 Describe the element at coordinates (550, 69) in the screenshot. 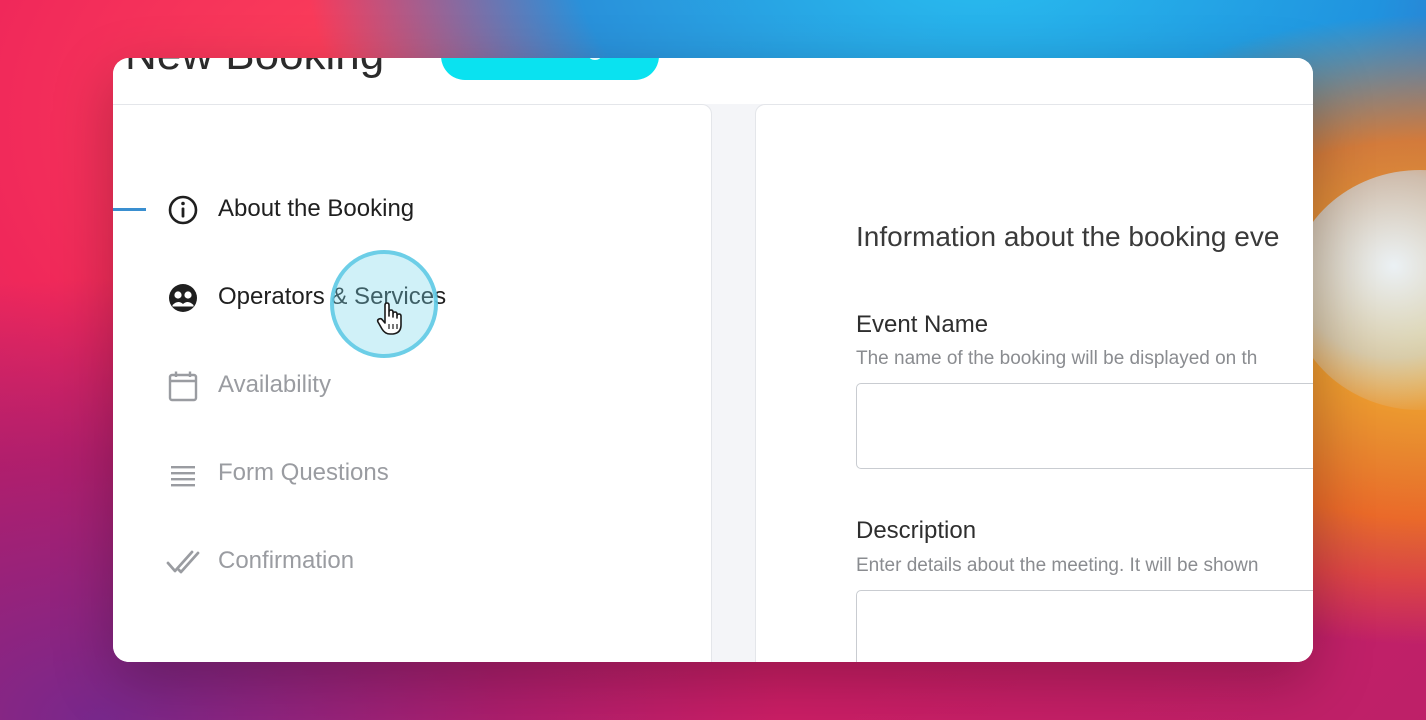

I see `top-action-button` at that location.